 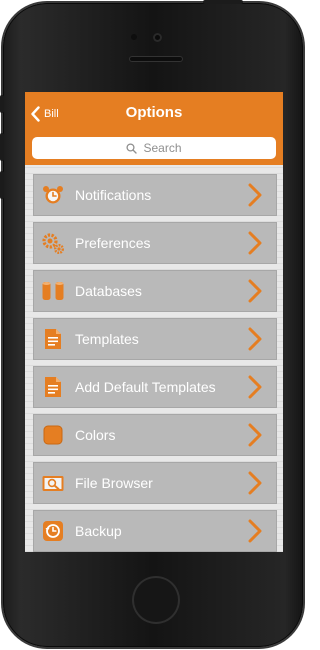 I want to click on mute-switch, so click(x=2, y=104).